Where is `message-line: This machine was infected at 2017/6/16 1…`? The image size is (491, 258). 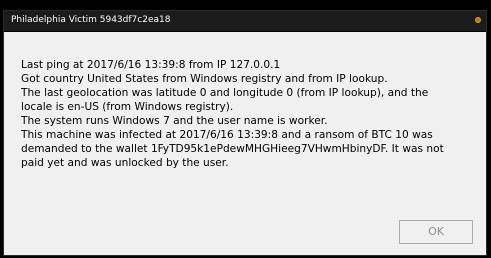 message-line: This machine was infected at 2017/6/16 1… is located at coordinates (227, 135).